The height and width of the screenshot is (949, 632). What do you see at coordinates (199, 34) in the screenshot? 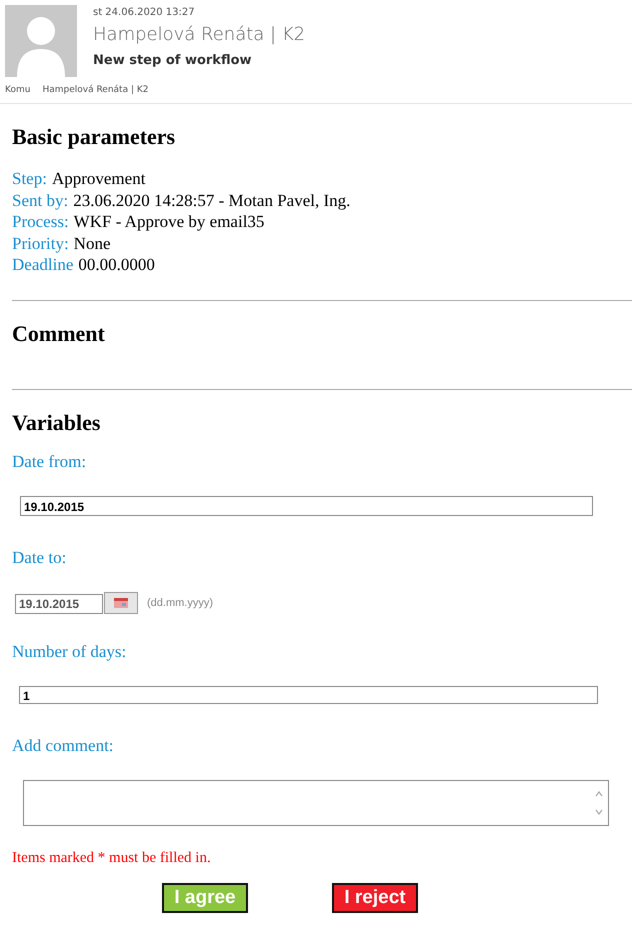
I see `sender-name: Hampelová Renáta | K2` at bounding box center [199, 34].